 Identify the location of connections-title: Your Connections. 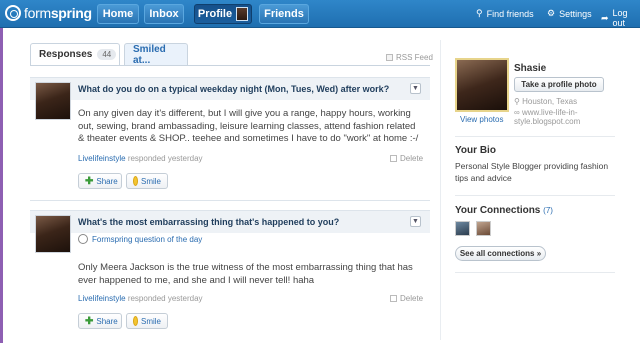
(498, 210).